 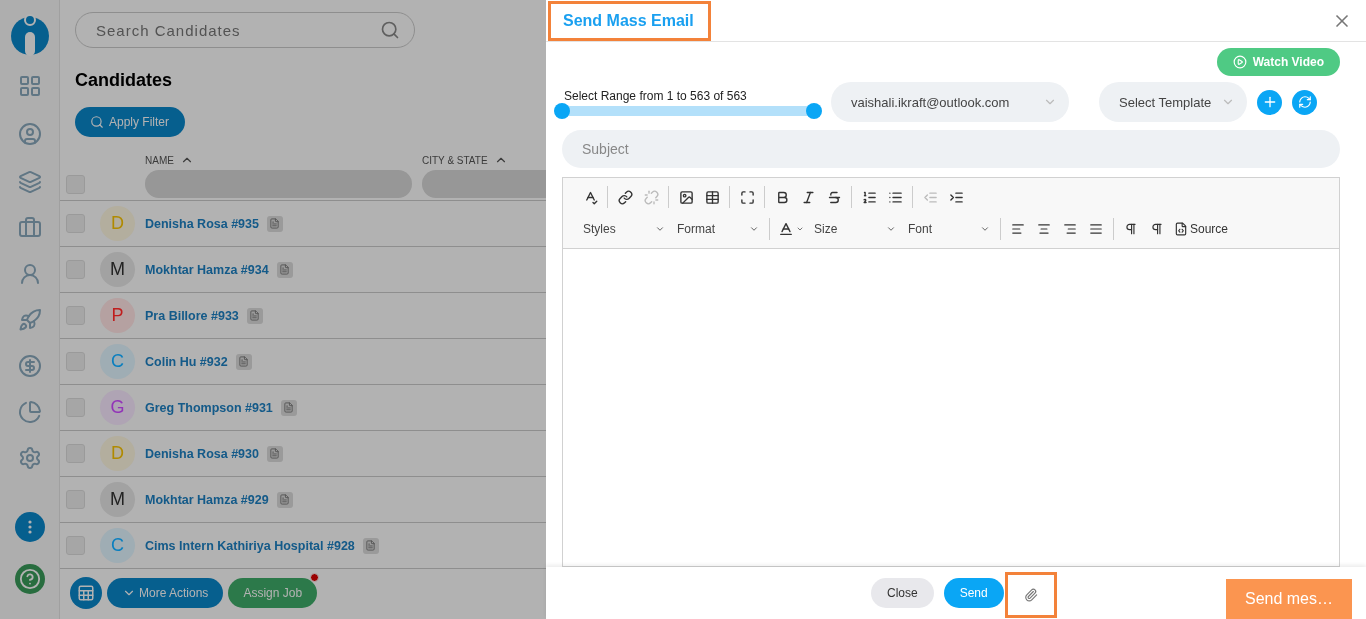 What do you see at coordinates (902, 593) in the screenshot?
I see `close-button: Close` at bounding box center [902, 593].